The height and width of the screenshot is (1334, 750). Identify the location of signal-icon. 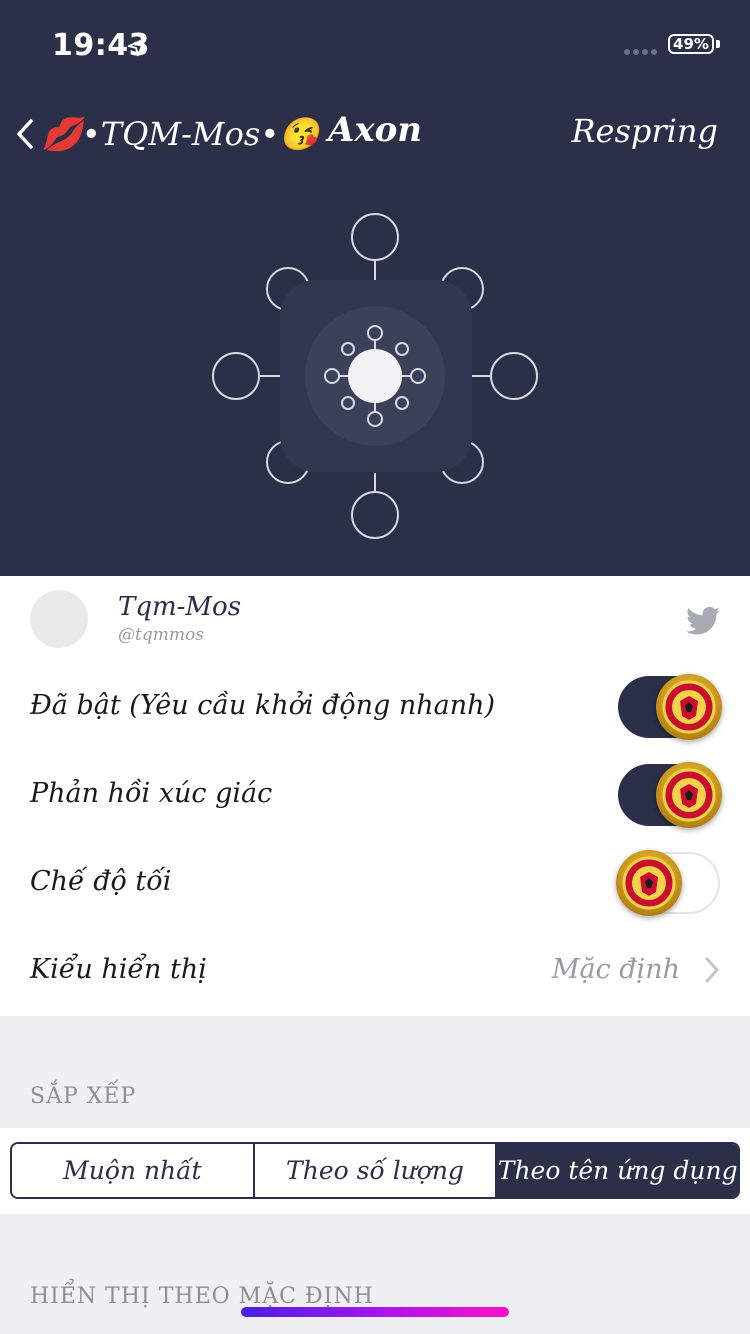
(640, 52).